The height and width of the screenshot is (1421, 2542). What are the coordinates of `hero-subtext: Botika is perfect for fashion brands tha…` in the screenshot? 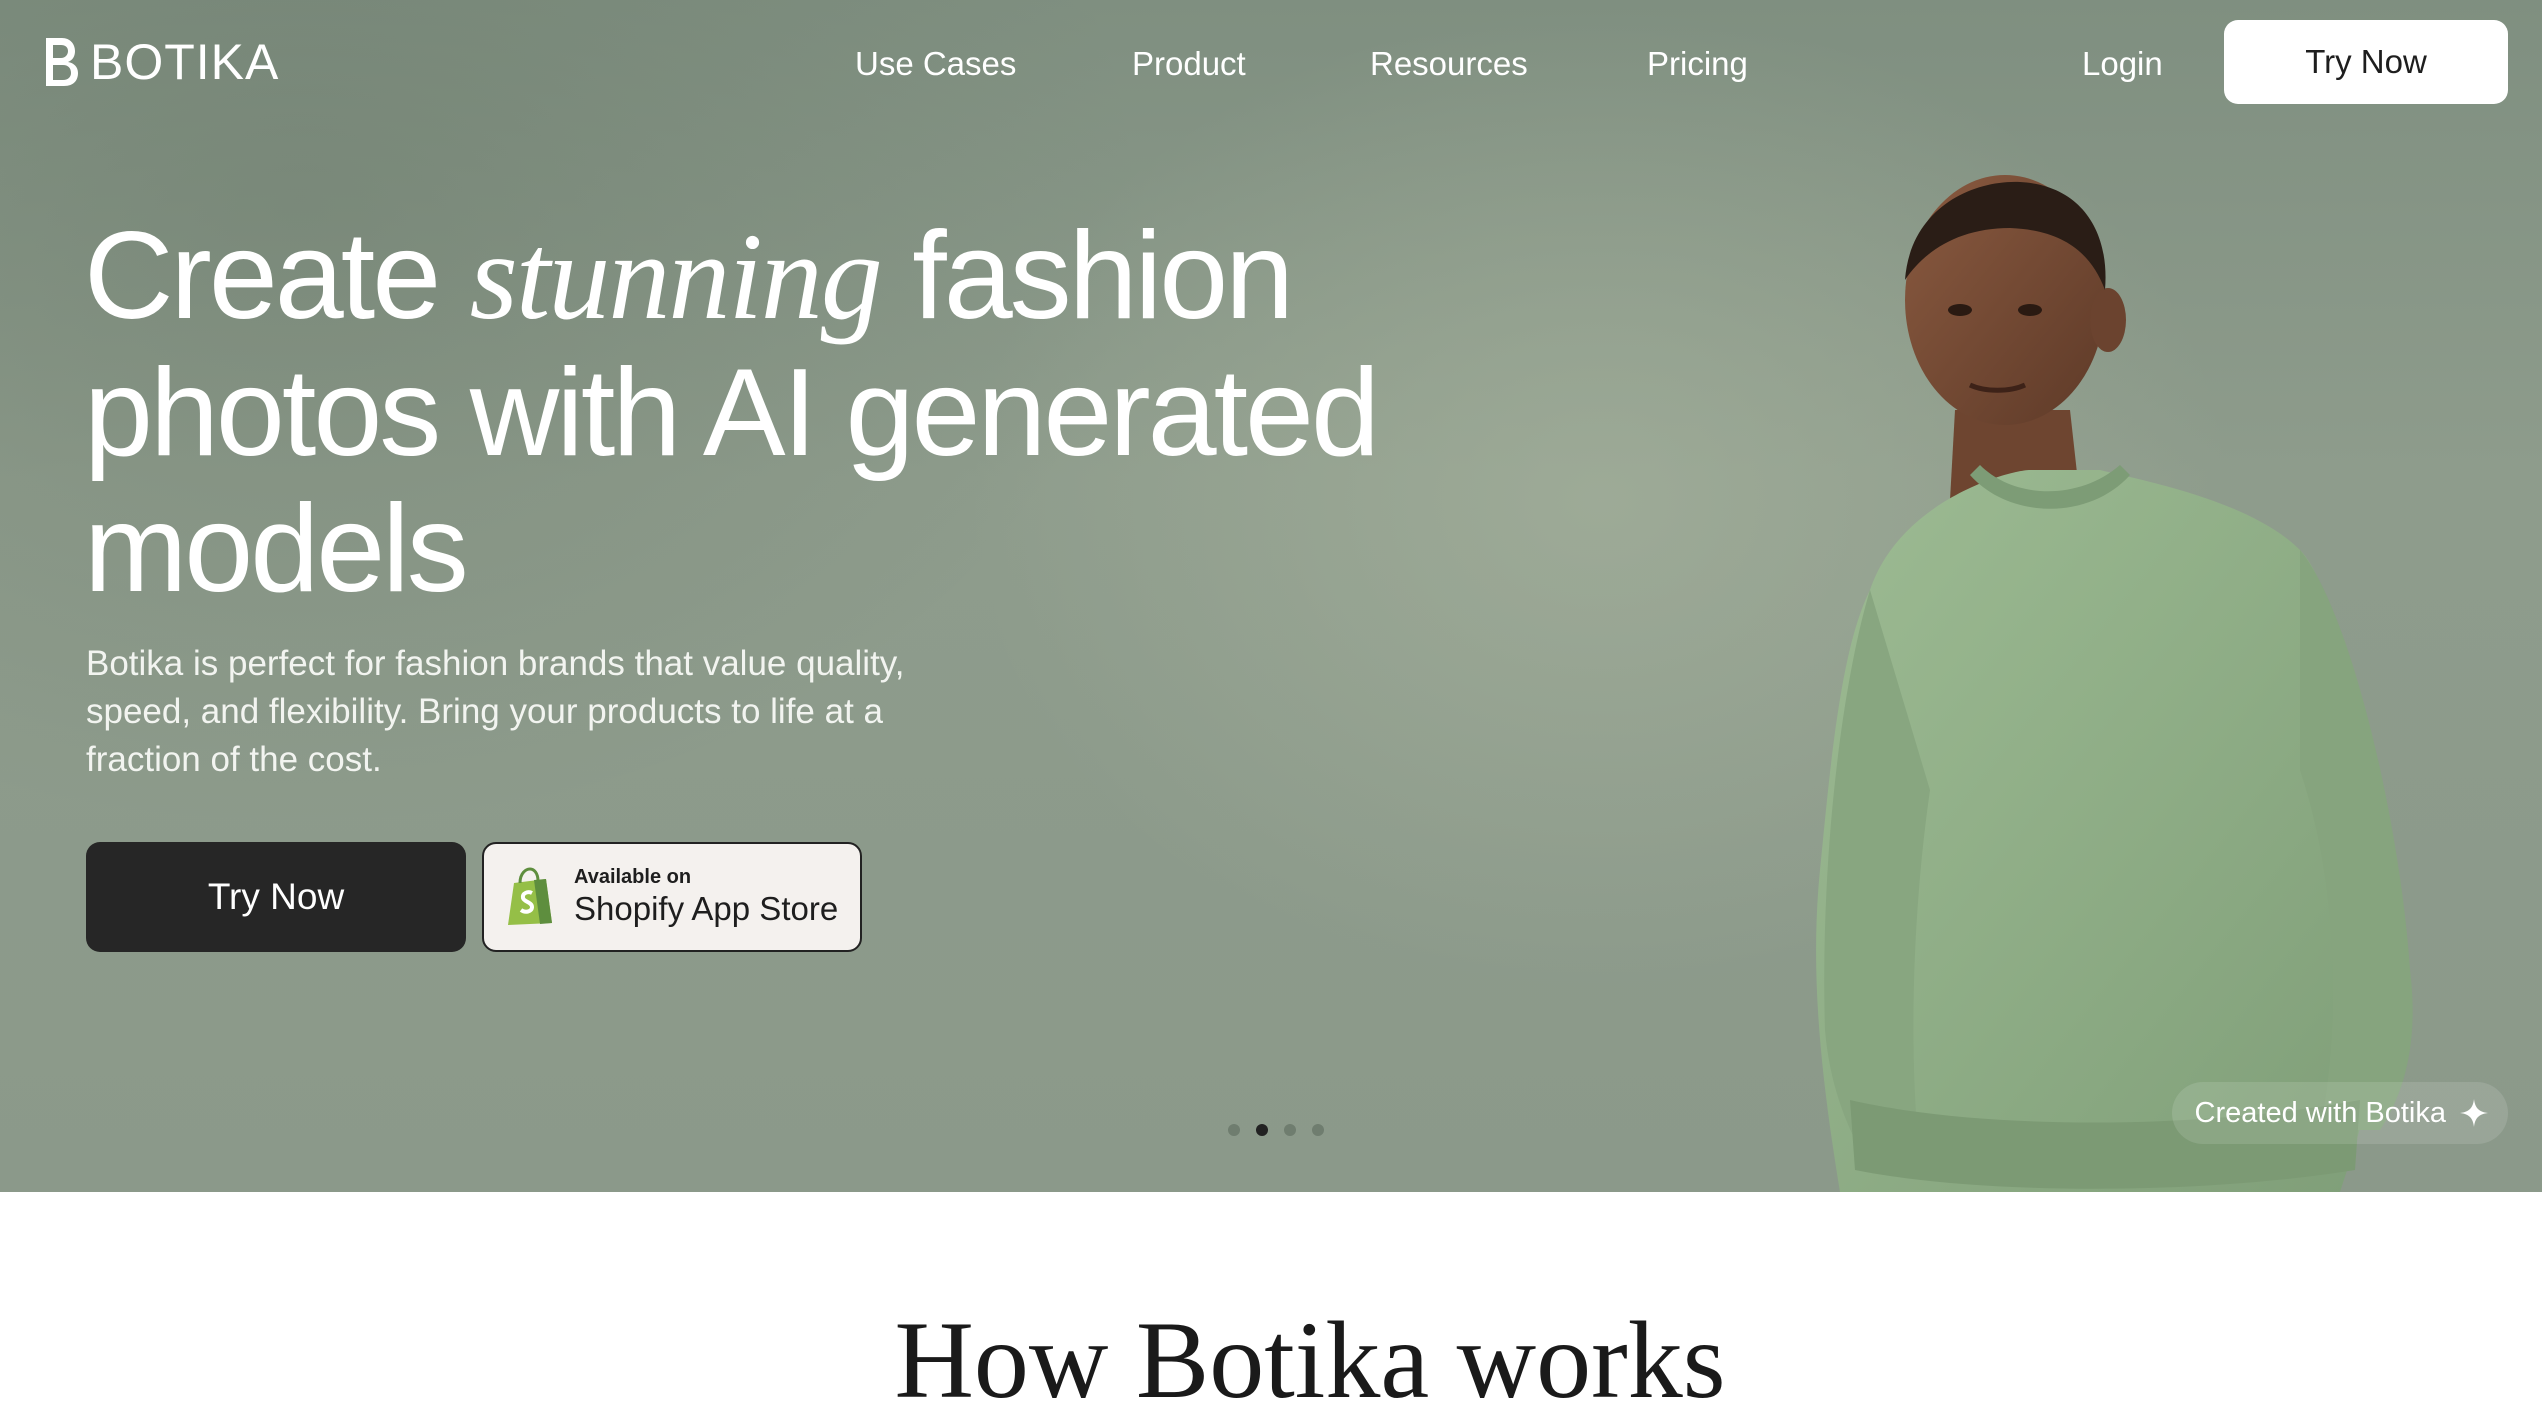 It's located at (495, 711).